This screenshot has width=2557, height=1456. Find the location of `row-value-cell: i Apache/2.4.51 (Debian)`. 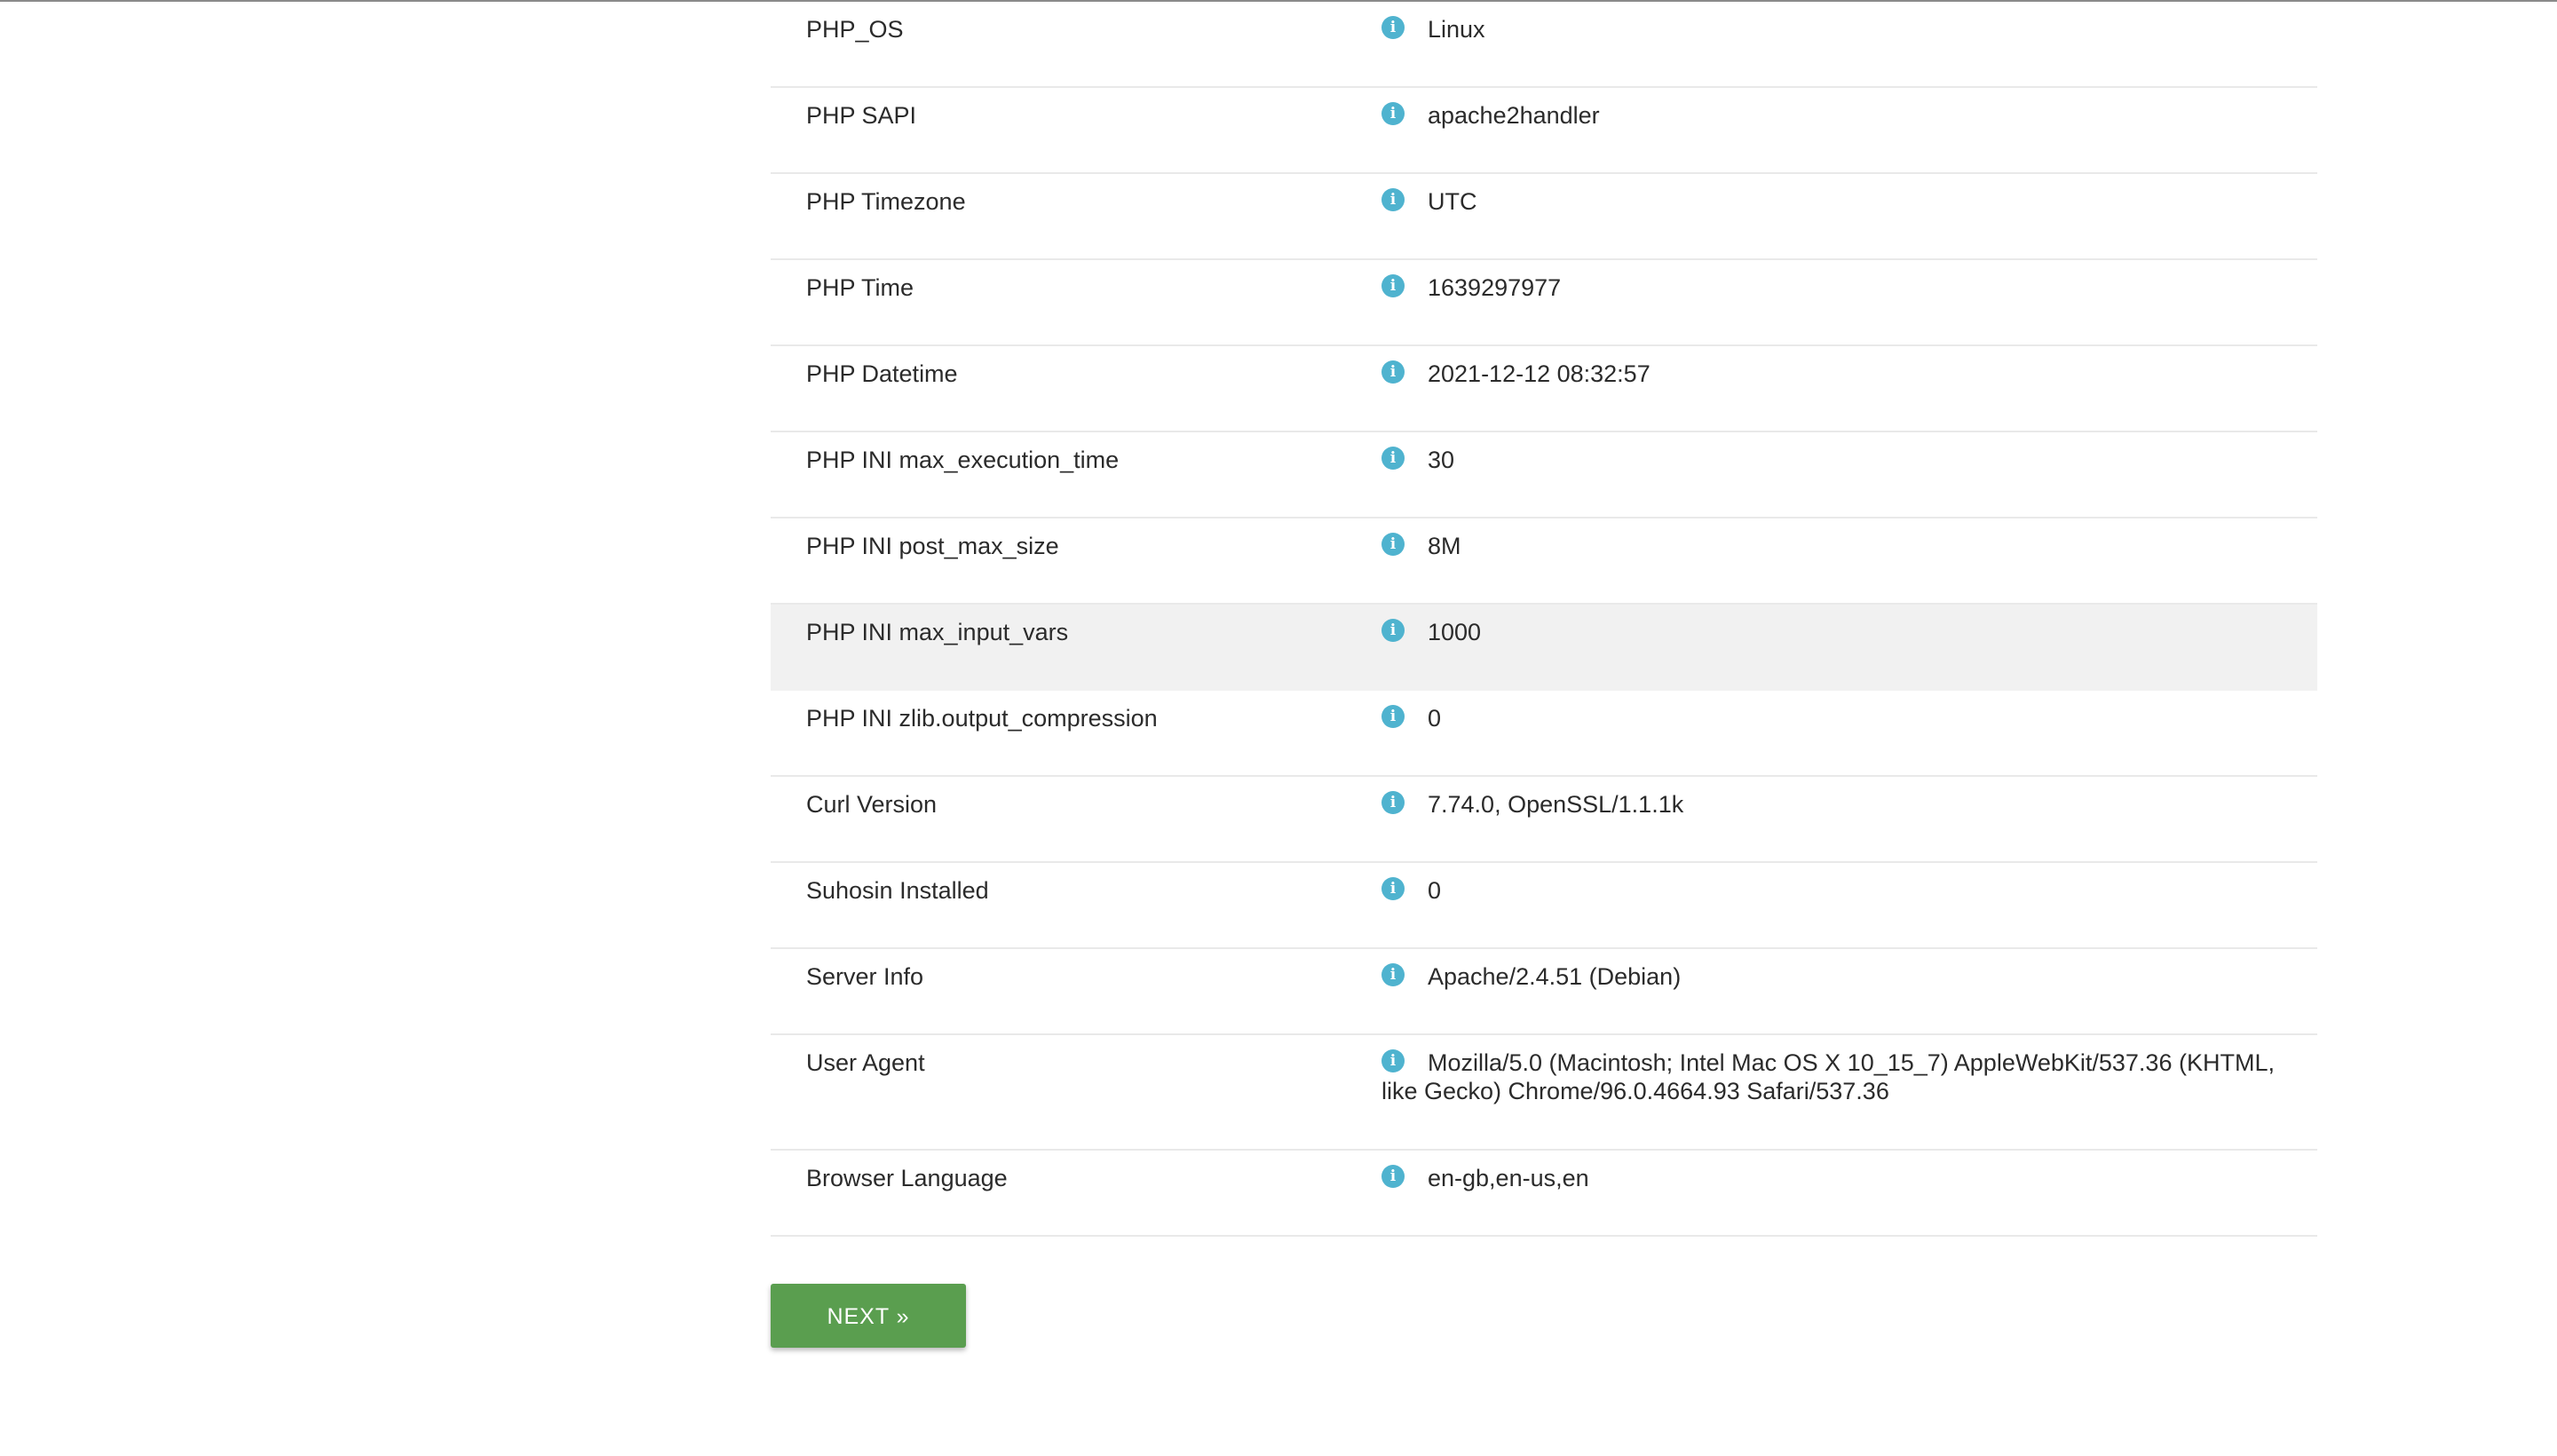

row-value-cell: i Apache/2.4.51 (Debian) is located at coordinates (1849, 976).